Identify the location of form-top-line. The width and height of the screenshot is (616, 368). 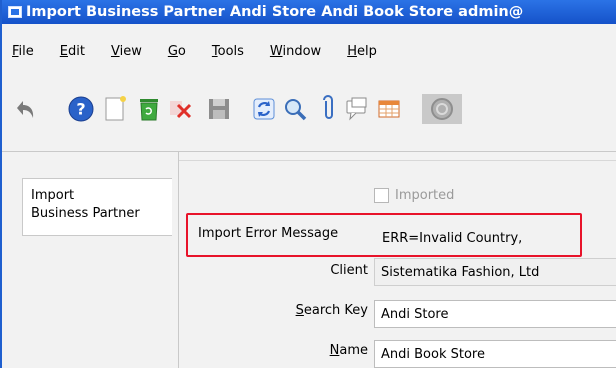
(397, 160).